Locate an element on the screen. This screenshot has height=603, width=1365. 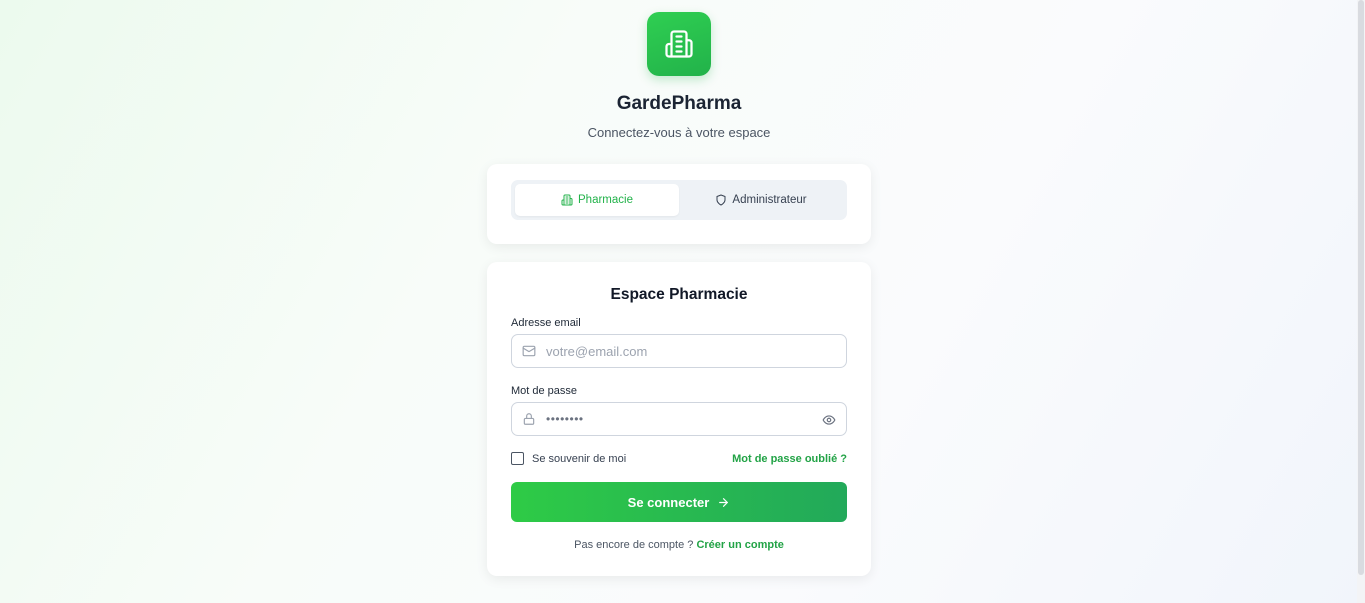
app-title: GardePharma is located at coordinates (679, 103).